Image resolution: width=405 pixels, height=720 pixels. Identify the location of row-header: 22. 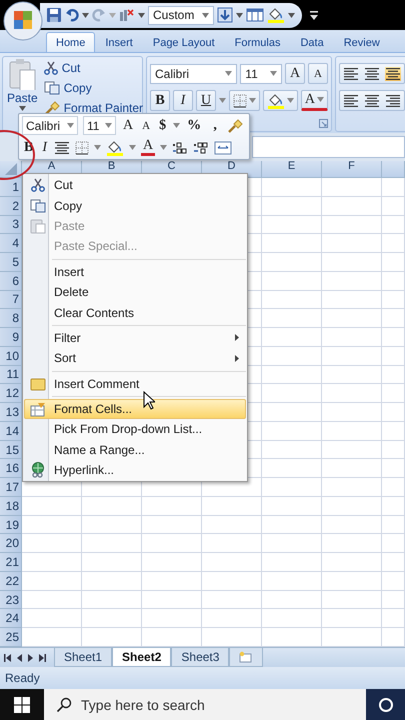
(11, 581).